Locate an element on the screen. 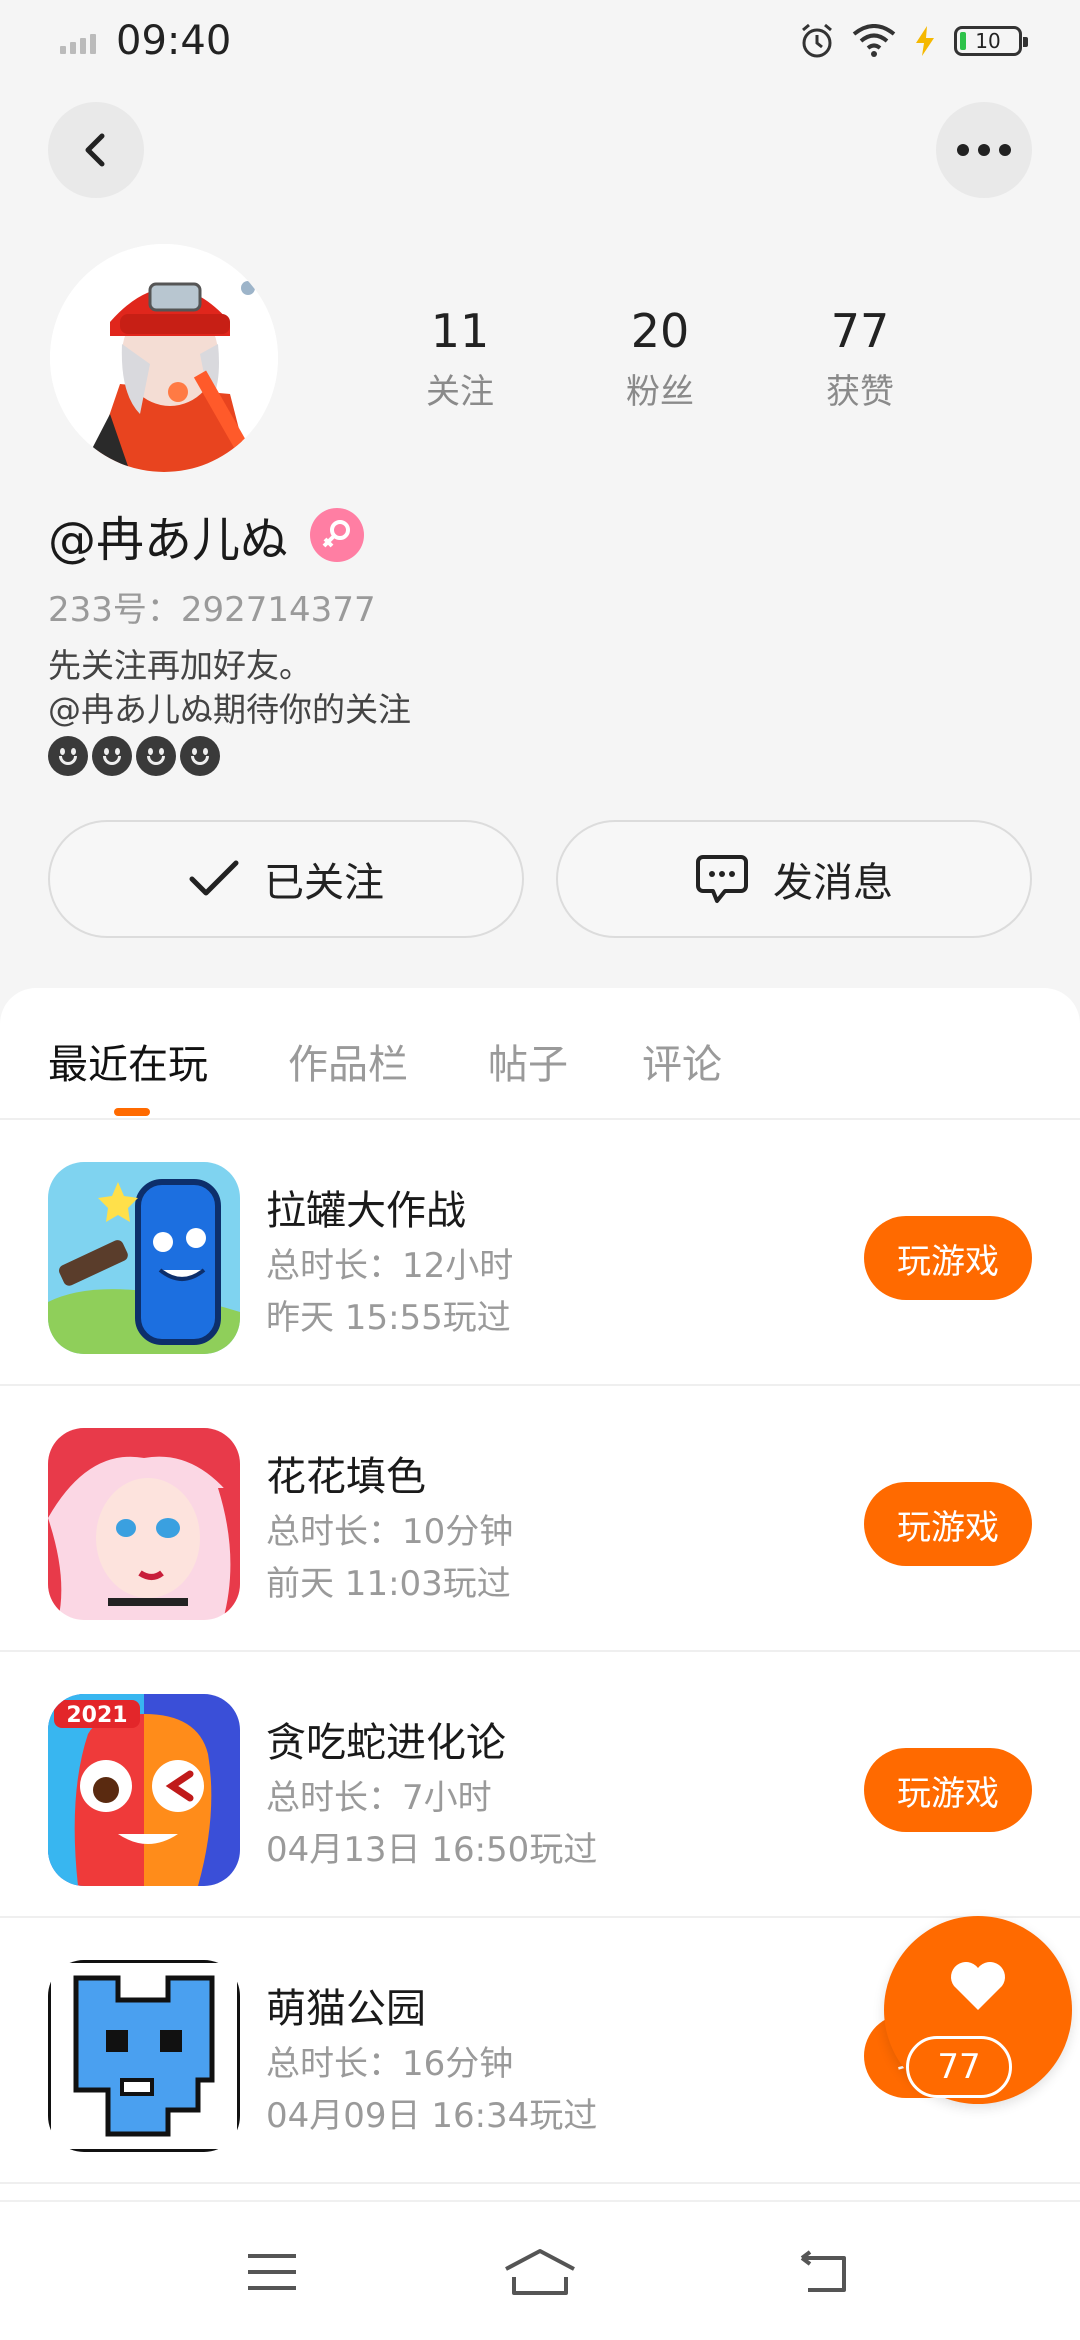  like-count: 77 is located at coordinates (959, 2067).